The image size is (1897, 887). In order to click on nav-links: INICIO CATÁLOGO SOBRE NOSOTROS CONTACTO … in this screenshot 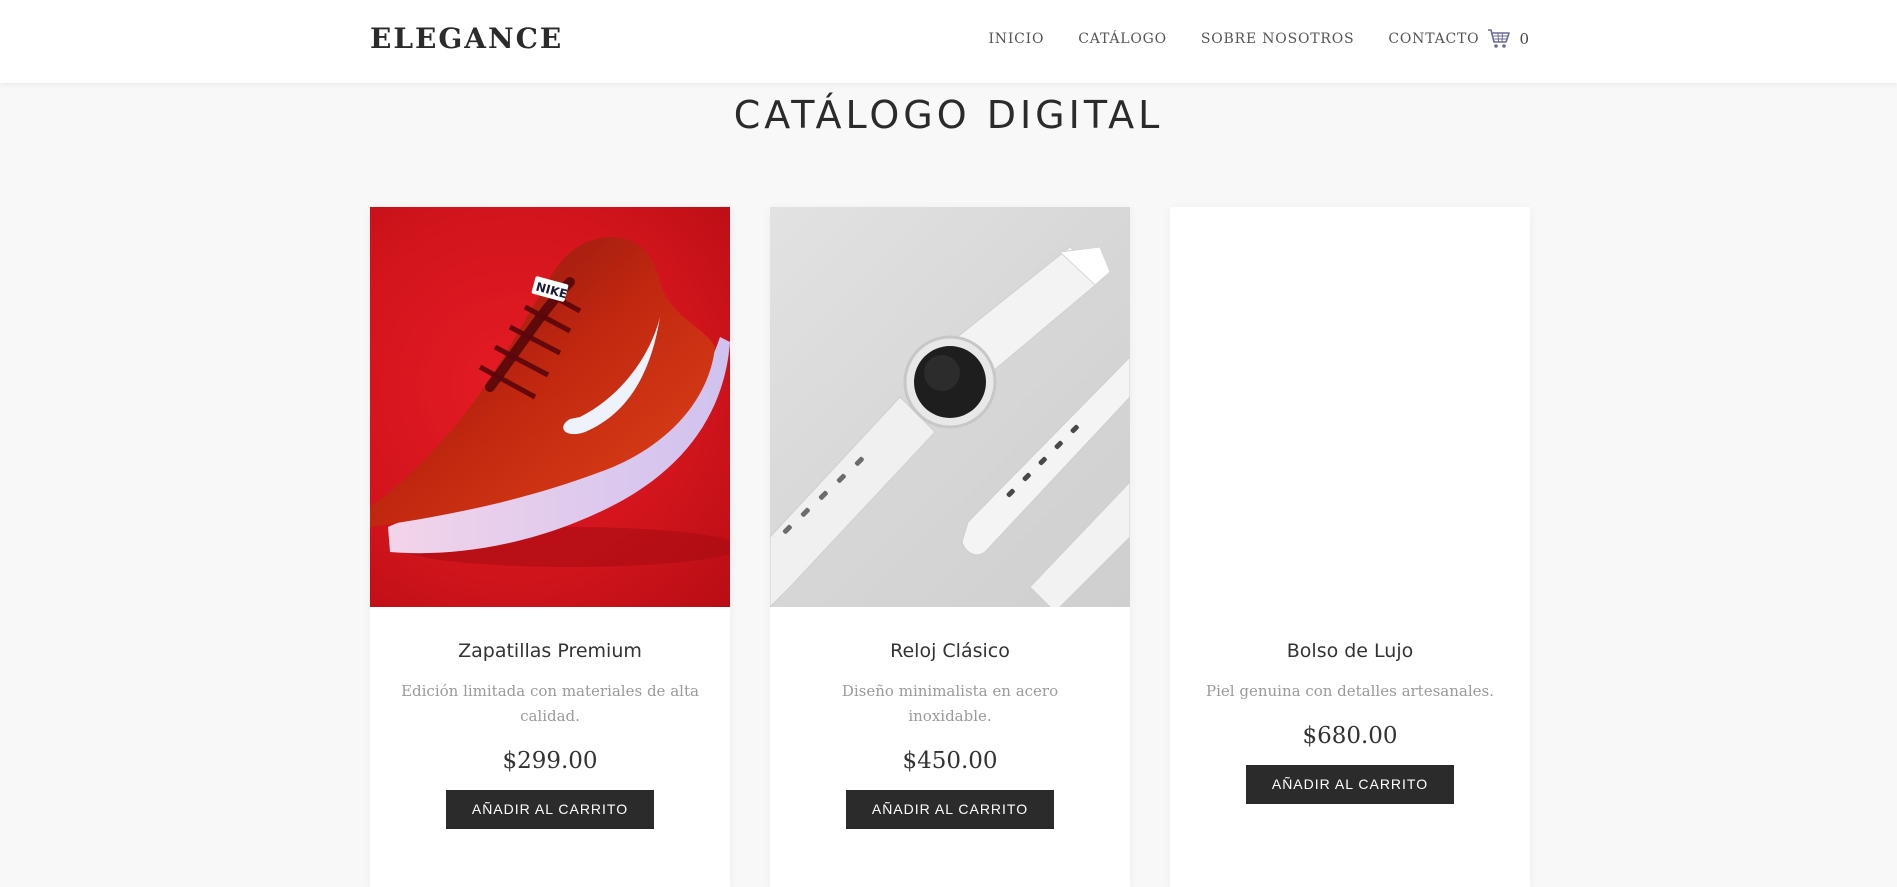, I will do `click(1258, 39)`.